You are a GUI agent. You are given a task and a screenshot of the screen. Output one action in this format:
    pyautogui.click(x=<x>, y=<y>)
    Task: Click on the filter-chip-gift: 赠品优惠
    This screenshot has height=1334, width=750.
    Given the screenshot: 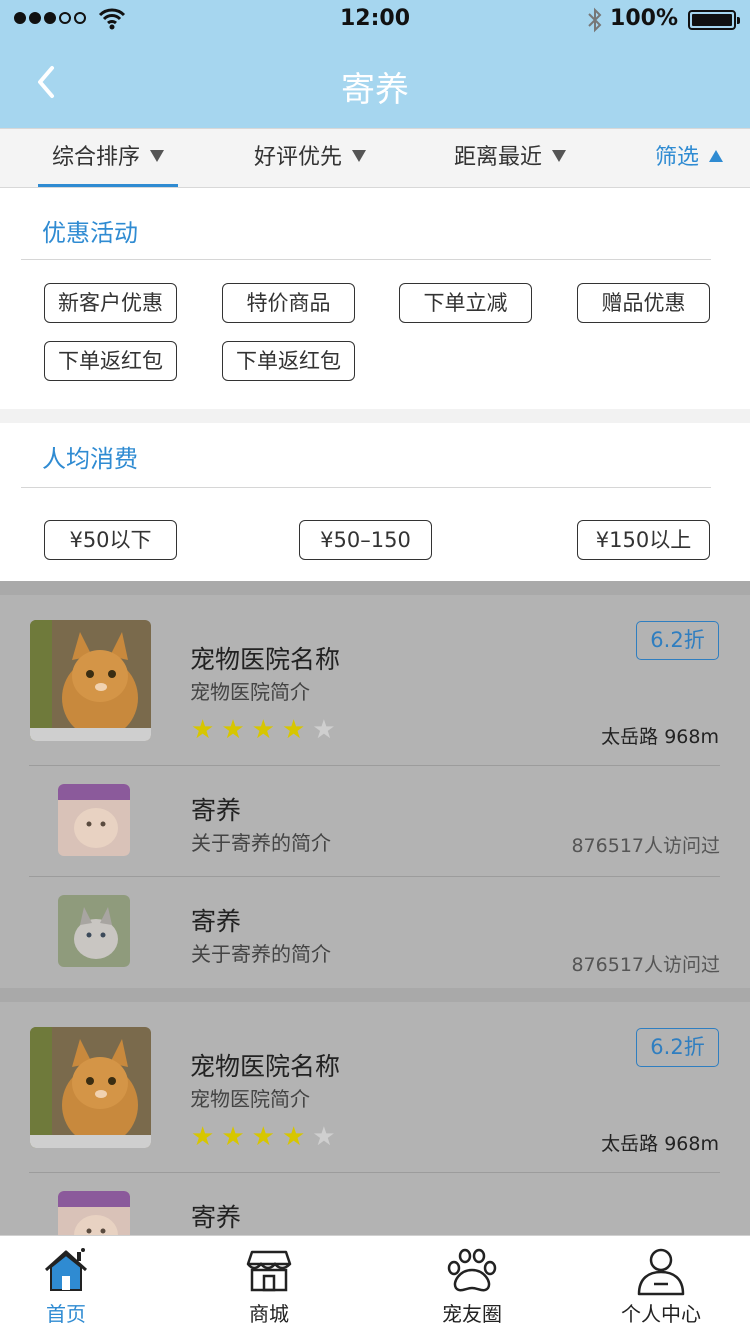 What is the action you would take?
    pyautogui.click(x=643, y=303)
    